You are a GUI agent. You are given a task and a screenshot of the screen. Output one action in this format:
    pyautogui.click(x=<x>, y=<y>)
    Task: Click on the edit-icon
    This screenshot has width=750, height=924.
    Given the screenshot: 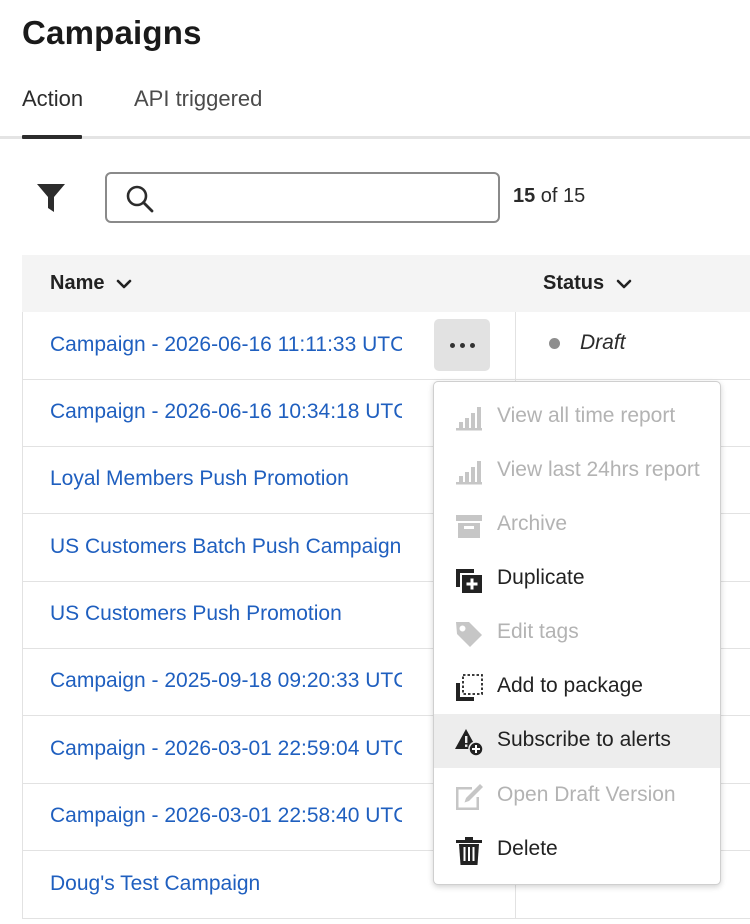 What is the action you would take?
    pyautogui.click(x=469, y=797)
    